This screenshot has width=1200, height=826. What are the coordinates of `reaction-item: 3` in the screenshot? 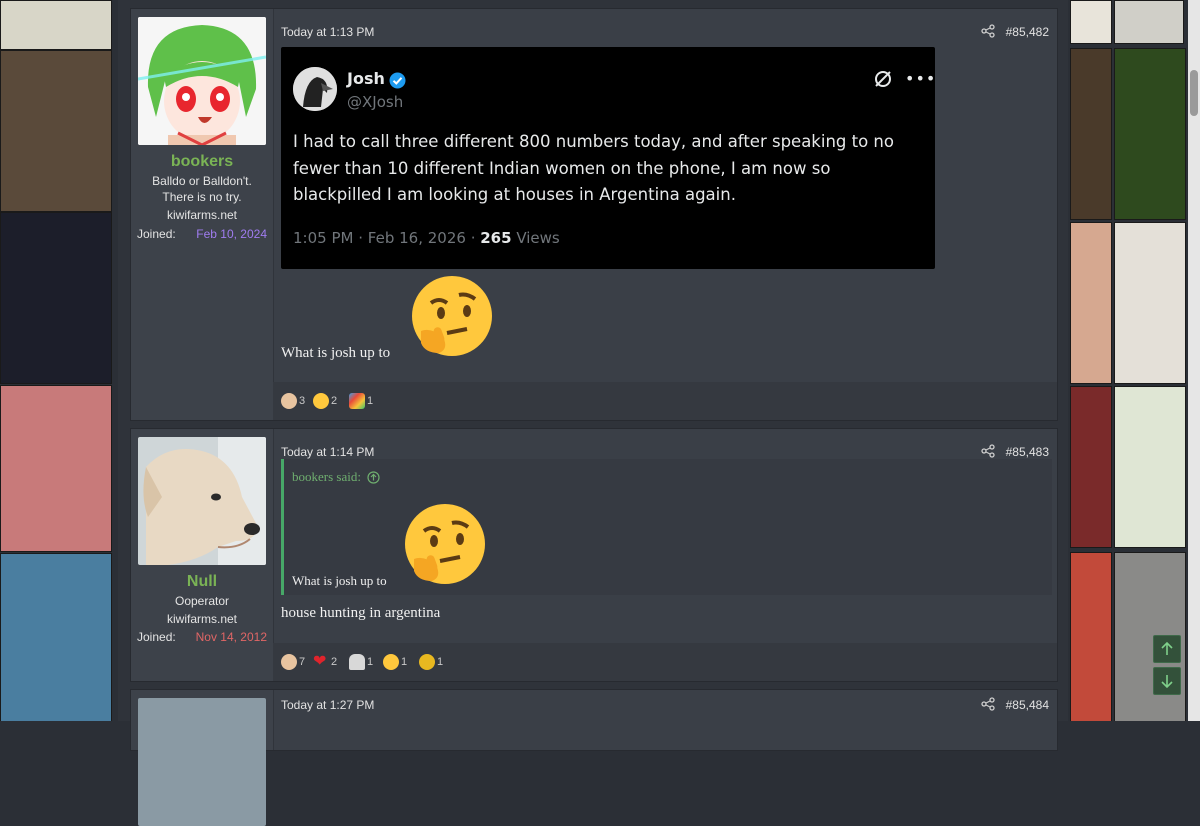 It's located at (293, 401).